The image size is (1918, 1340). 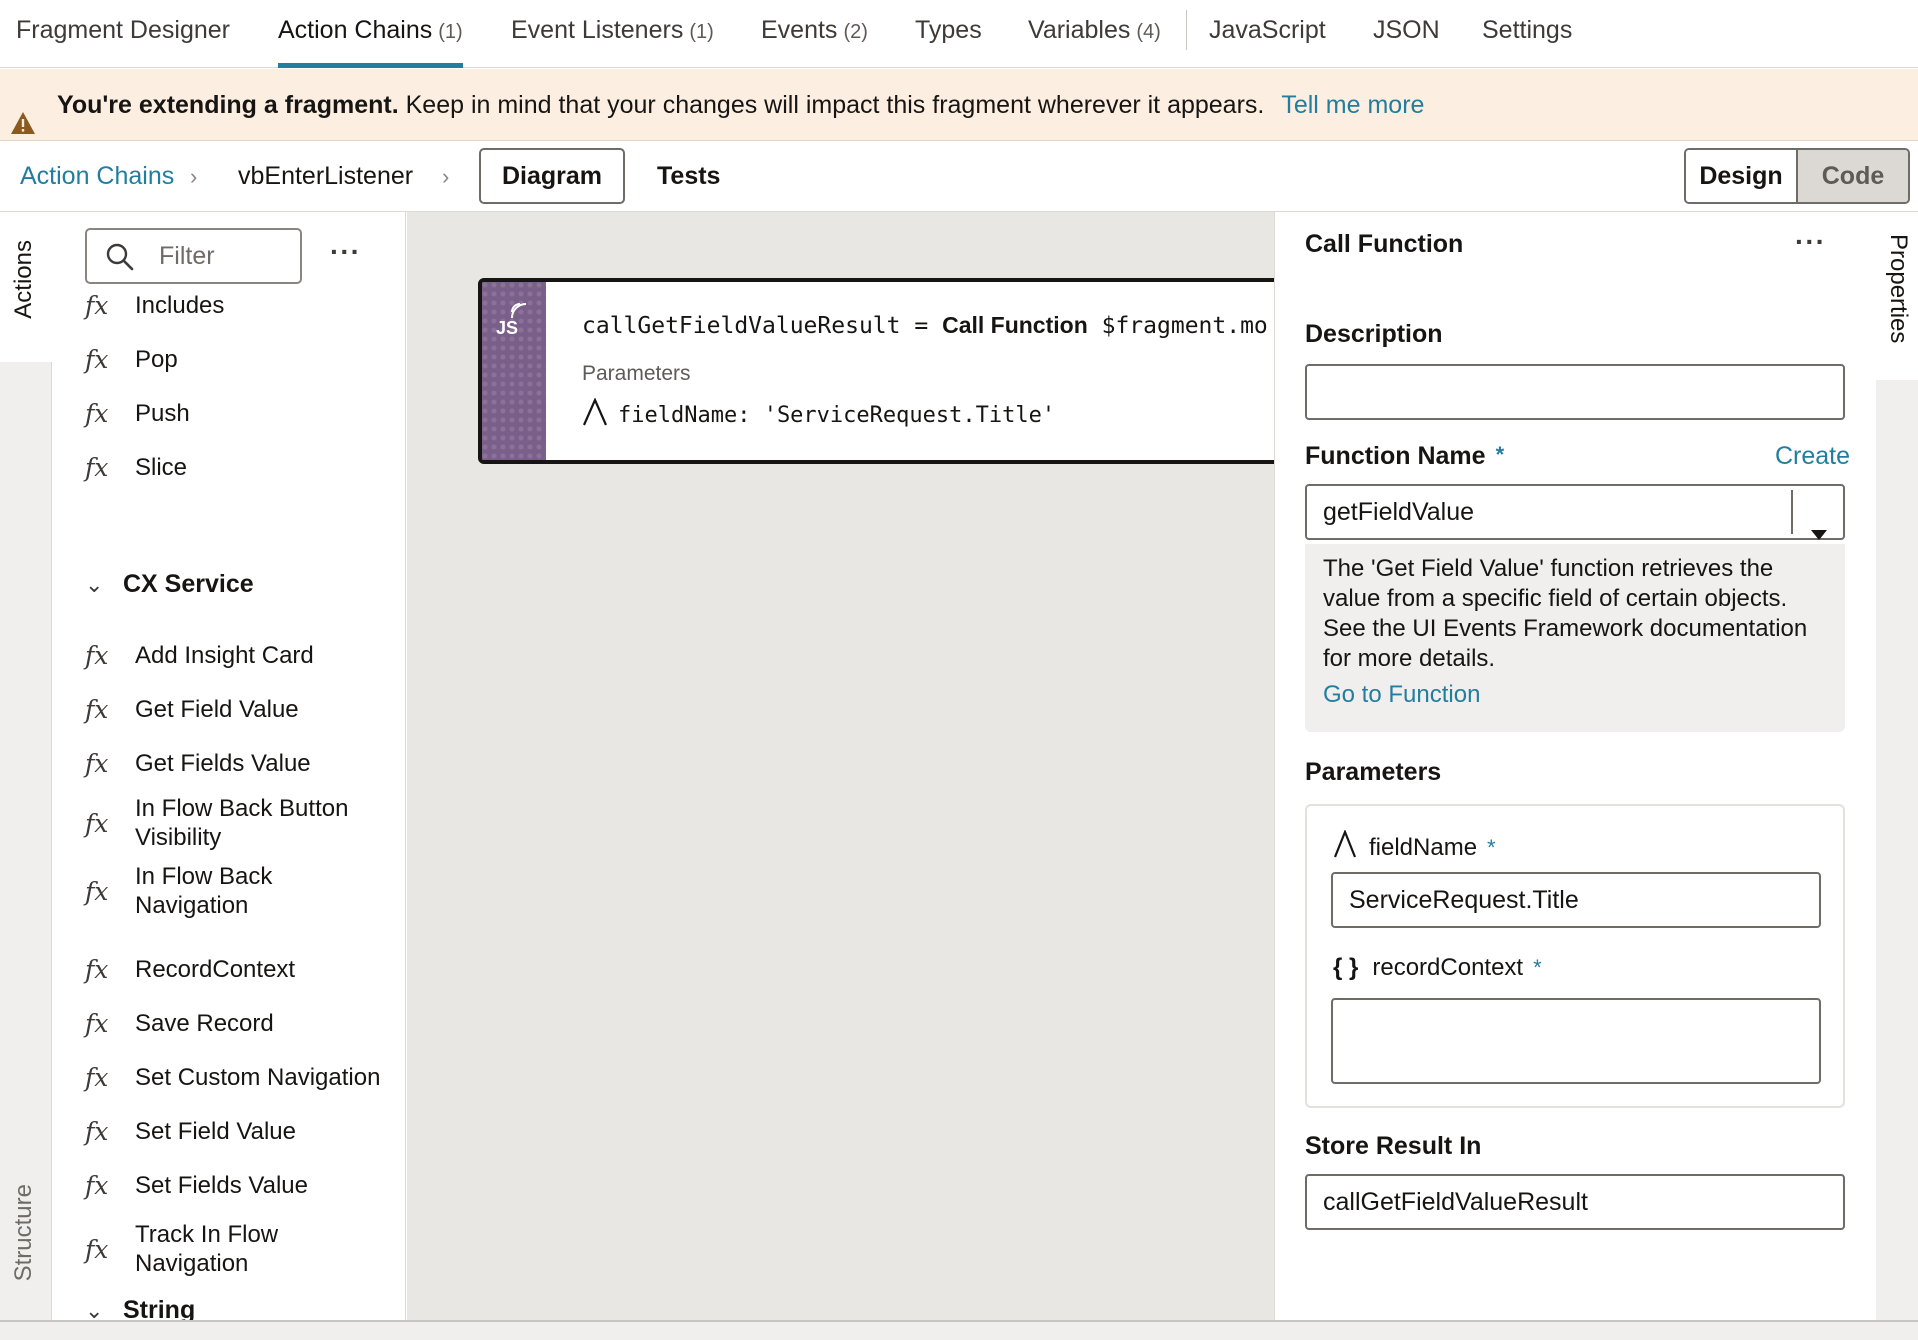 What do you see at coordinates (1576, 1041) in the screenshot?
I see `recordcontext-input` at bounding box center [1576, 1041].